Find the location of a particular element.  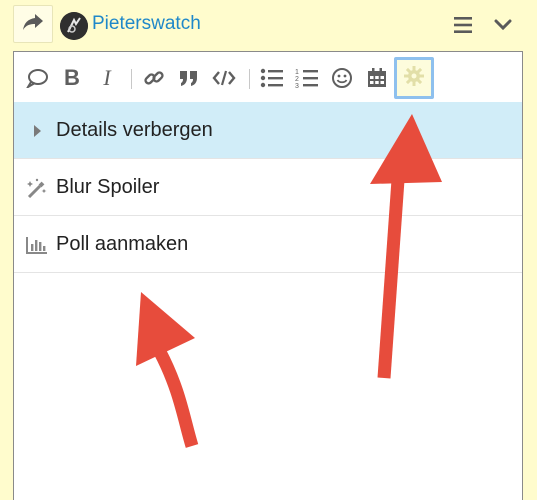

svg-text: 1 is located at coordinates (297, 72).